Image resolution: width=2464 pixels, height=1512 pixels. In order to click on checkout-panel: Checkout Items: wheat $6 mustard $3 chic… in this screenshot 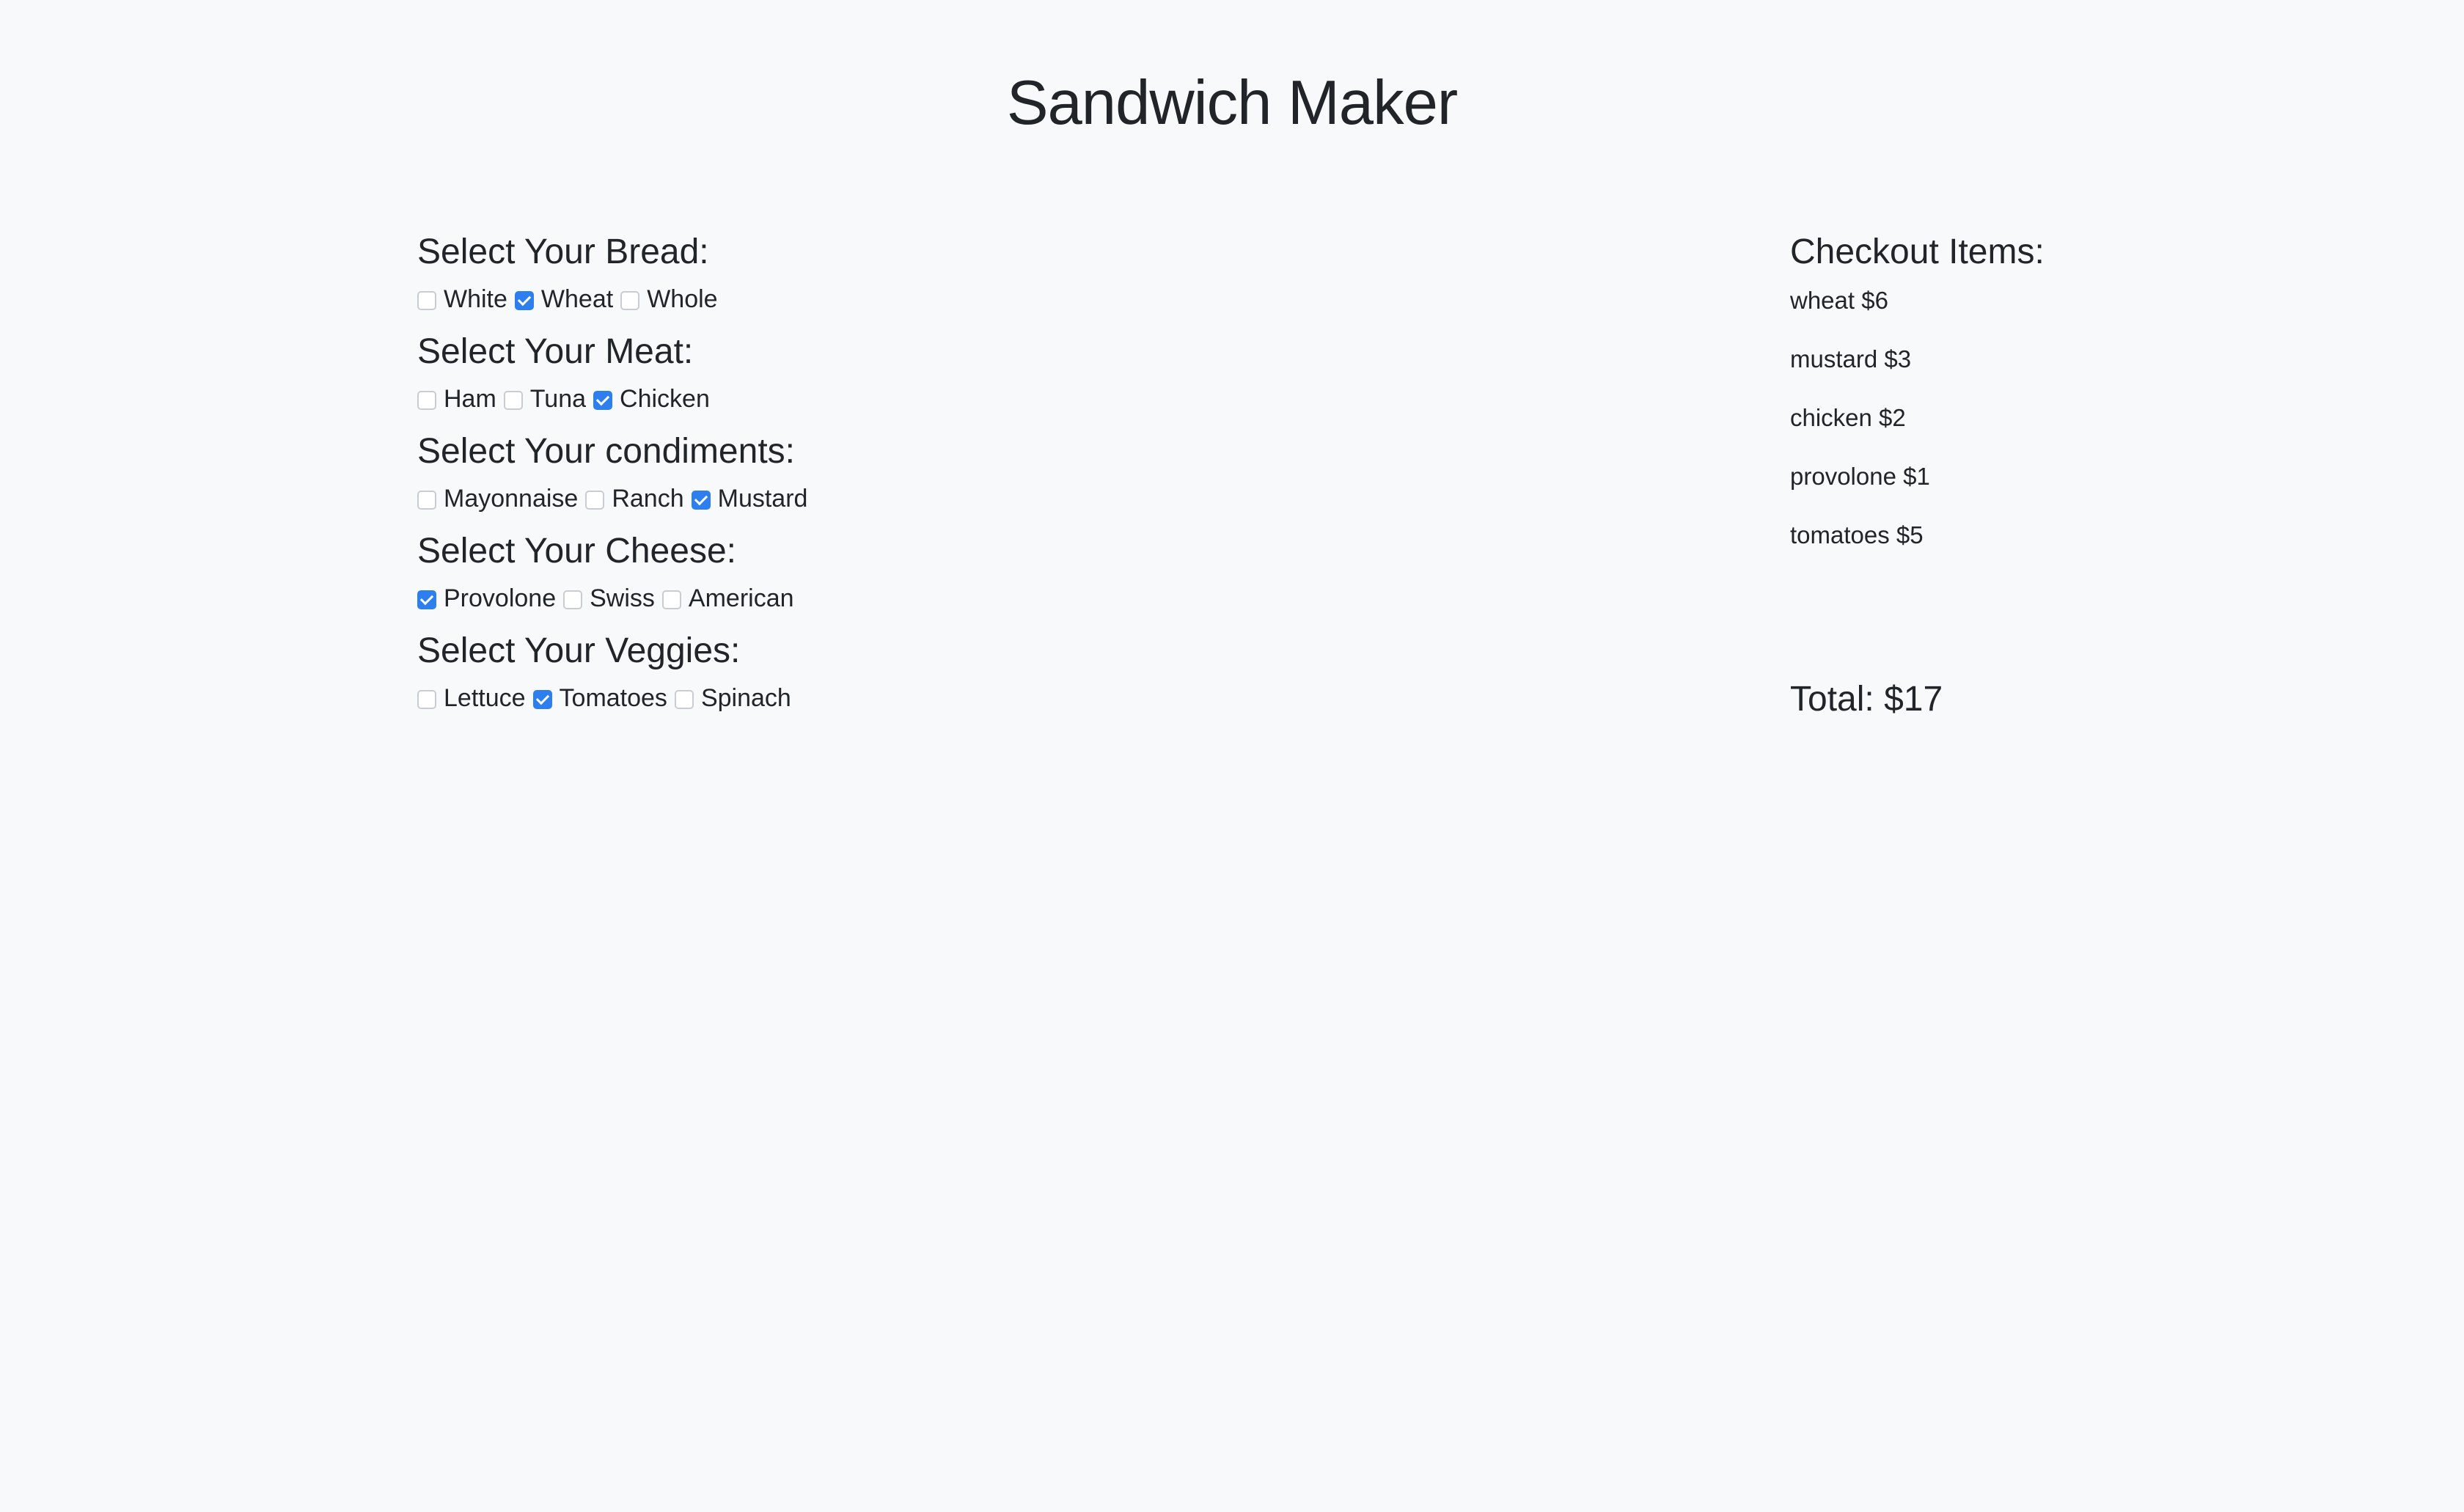, I will do `click(2083, 400)`.